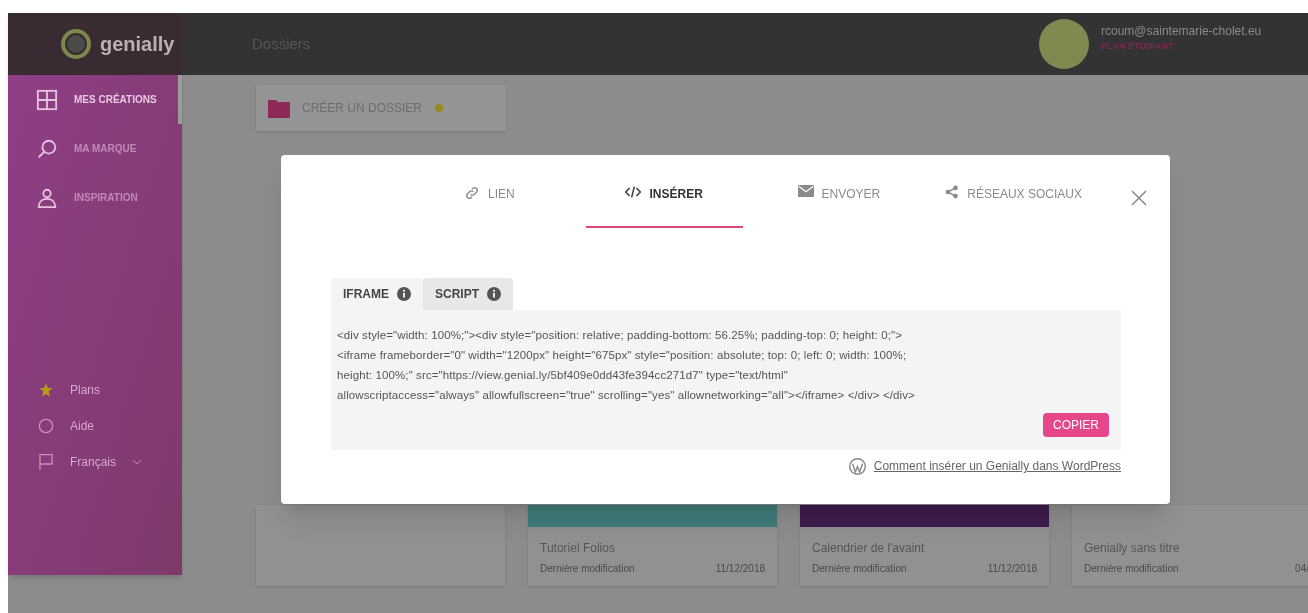  What do you see at coordinates (1139, 198) in the screenshot?
I see `close-icon` at bounding box center [1139, 198].